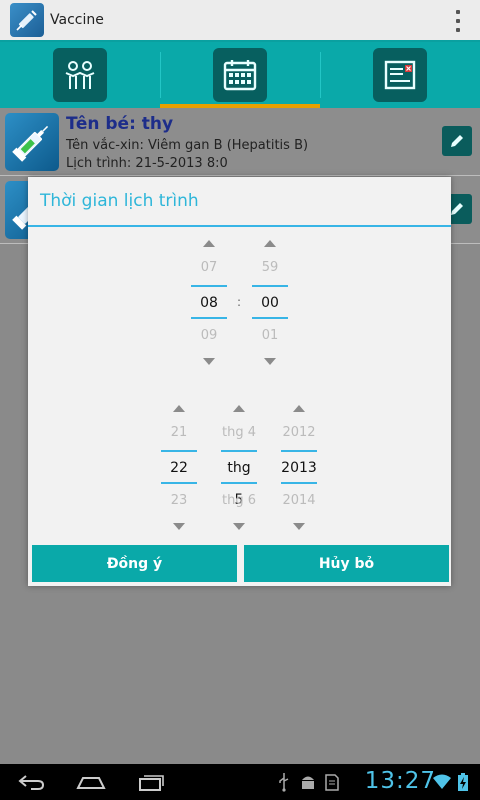 The height and width of the screenshot is (800, 480). What do you see at coordinates (31, 784) in the screenshot?
I see `back-icon` at bounding box center [31, 784].